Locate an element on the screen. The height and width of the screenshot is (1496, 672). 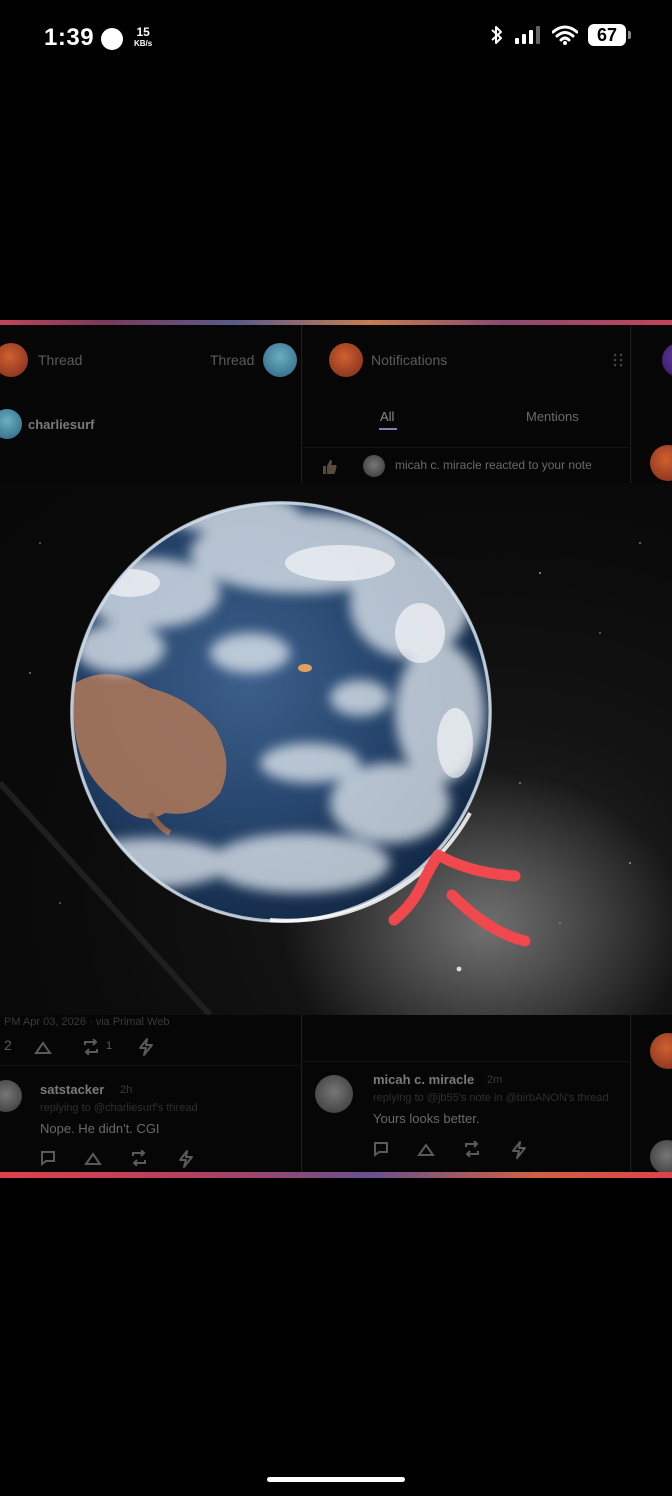
tab-mentions: Mentions is located at coordinates (552, 416).